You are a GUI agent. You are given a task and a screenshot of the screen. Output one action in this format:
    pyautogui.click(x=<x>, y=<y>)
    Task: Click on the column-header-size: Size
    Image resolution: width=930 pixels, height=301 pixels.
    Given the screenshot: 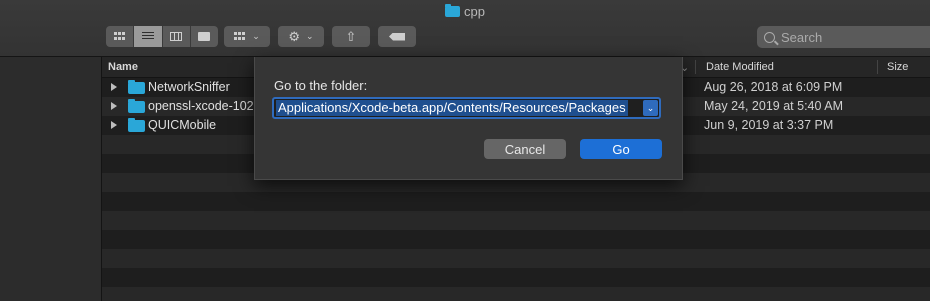 What is the action you would take?
    pyautogui.click(x=897, y=67)
    